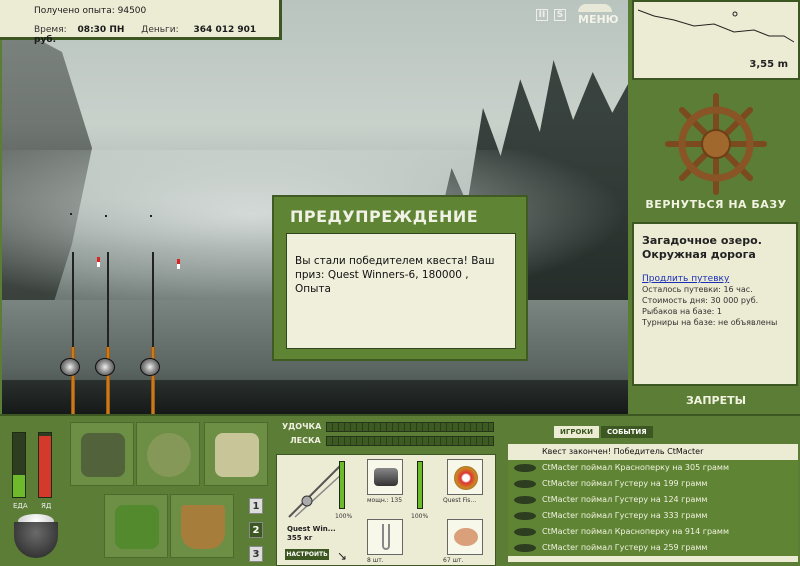 The height and width of the screenshot is (566, 800). What do you see at coordinates (682, 311) in the screenshot?
I see `fishers-count: Рыбаков на базе: 1` at bounding box center [682, 311].